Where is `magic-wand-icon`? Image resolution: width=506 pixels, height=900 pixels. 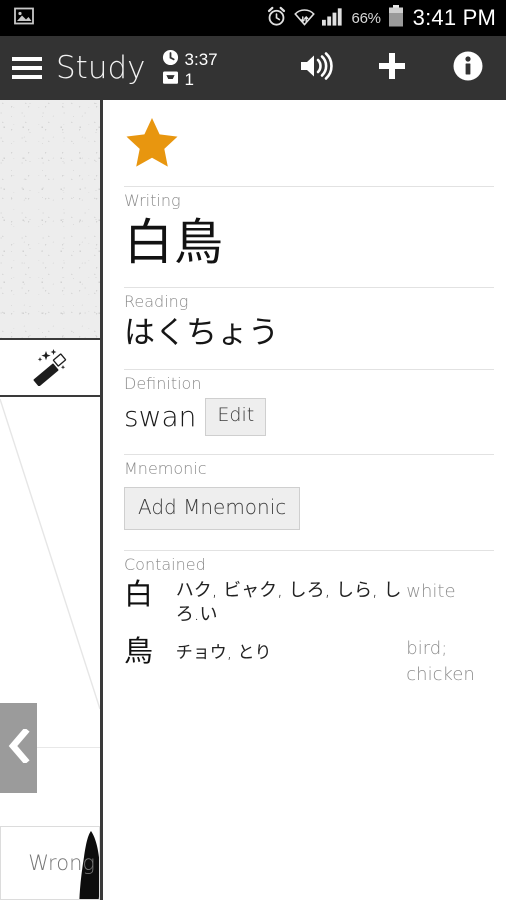
magic-wand-icon is located at coordinates (50, 369).